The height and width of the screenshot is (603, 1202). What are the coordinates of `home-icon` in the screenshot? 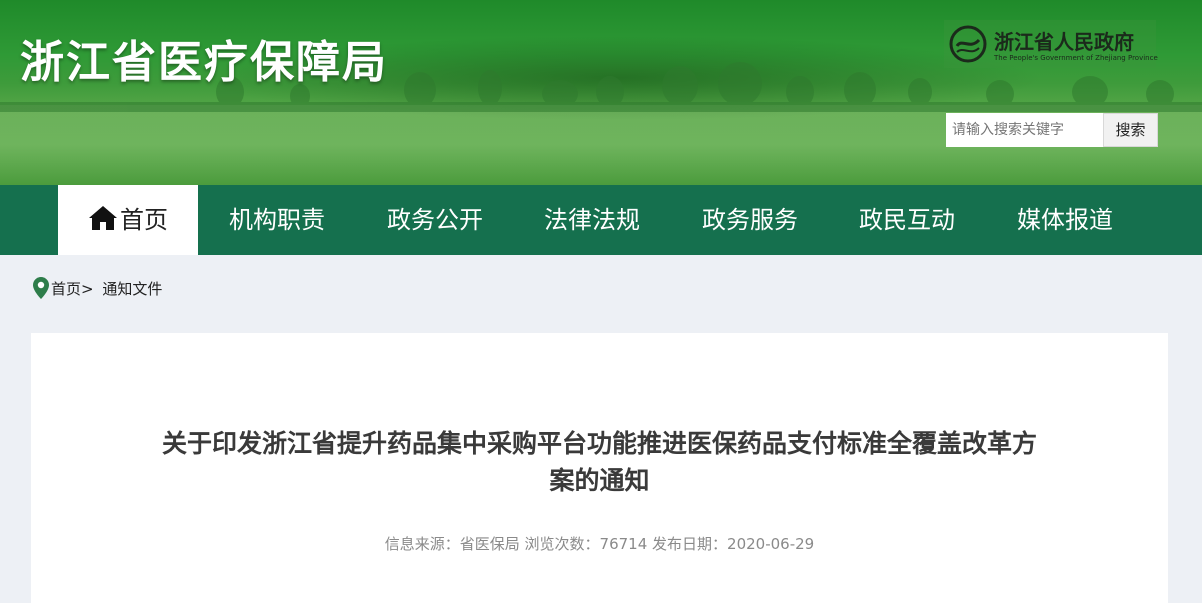 It's located at (103, 218).